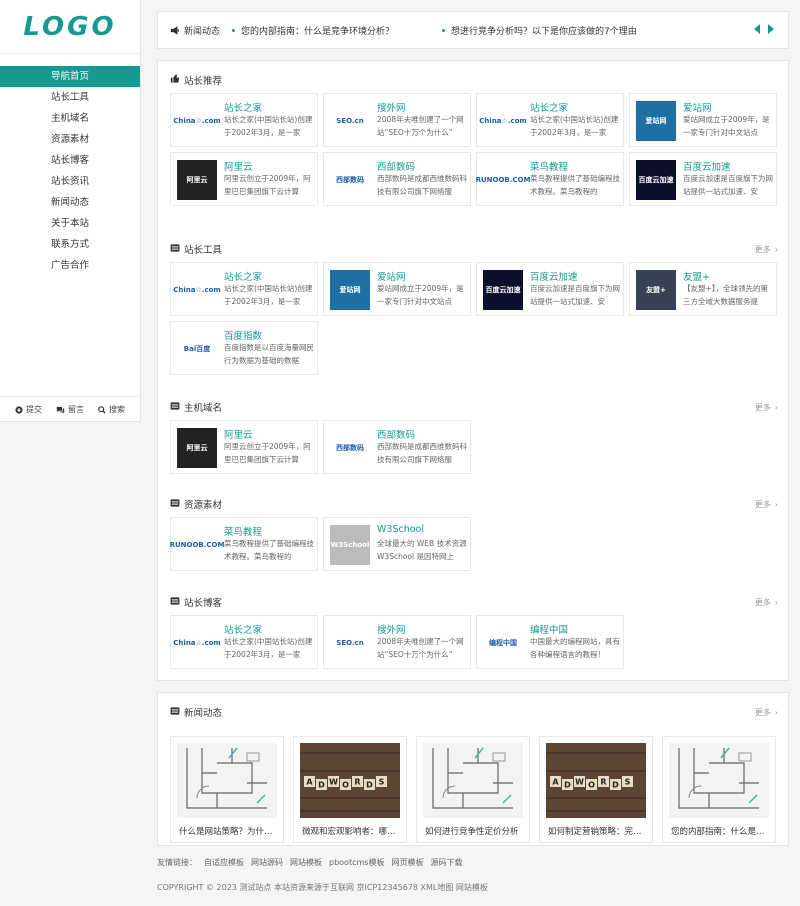 The image size is (800, 906). I want to click on section-title: 站长工具, so click(196, 249).